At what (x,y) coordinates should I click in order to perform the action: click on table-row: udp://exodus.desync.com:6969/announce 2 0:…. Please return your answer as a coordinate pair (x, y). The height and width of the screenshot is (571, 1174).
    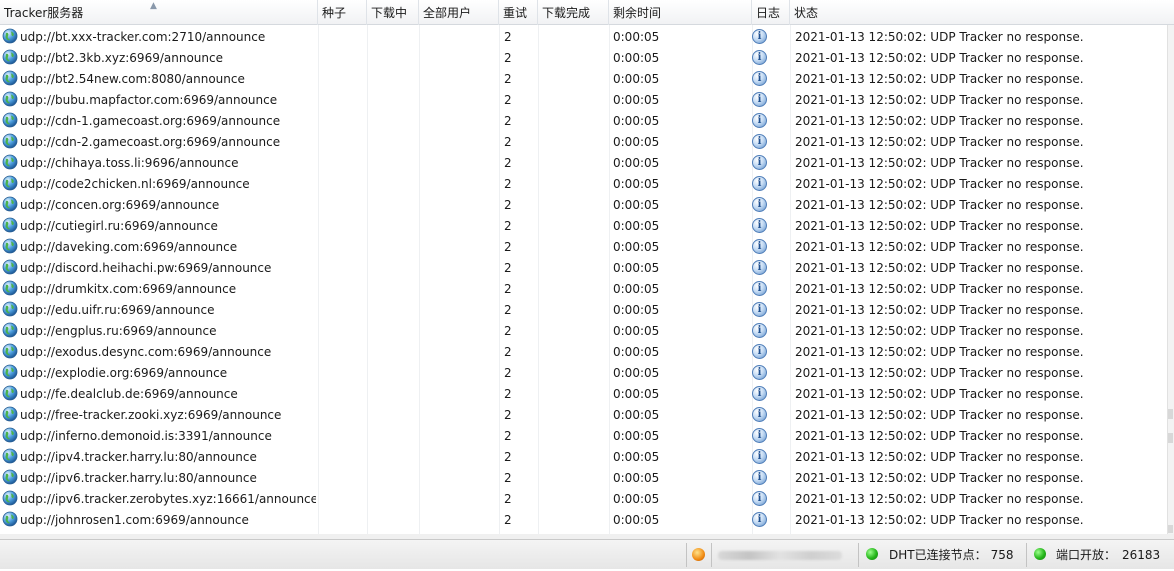
    Looking at the image, I should click on (584, 351).